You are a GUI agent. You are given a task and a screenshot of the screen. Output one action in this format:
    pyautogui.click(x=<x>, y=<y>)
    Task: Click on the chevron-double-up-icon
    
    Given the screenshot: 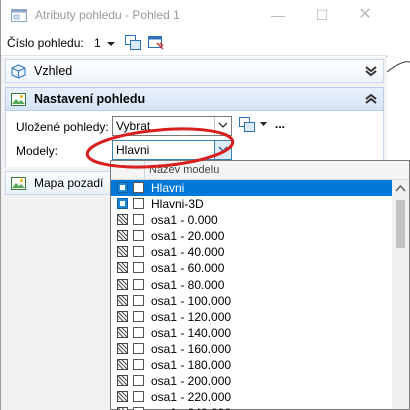 What is the action you would take?
    pyautogui.click(x=371, y=99)
    